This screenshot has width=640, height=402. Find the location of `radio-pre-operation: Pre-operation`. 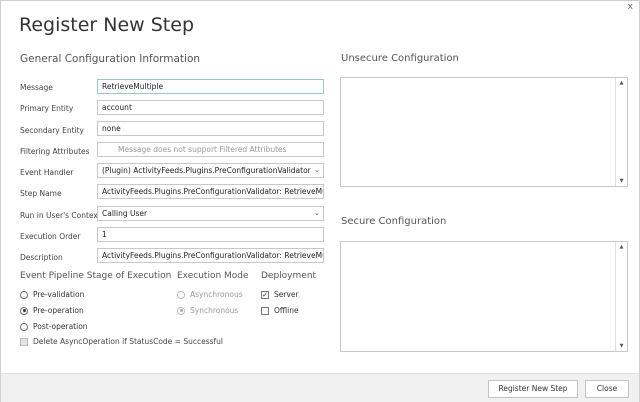

radio-pre-operation: Pre-operation is located at coordinates (52, 310).